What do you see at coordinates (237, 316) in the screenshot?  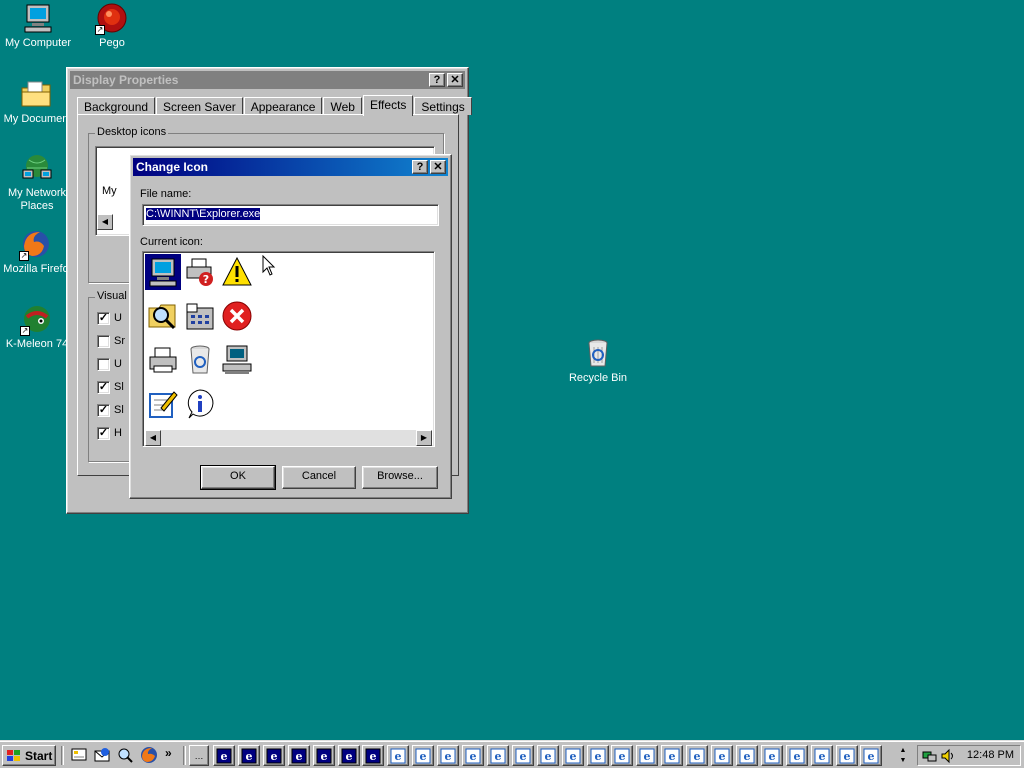 I see `error-icon` at bounding box center [237, 316].